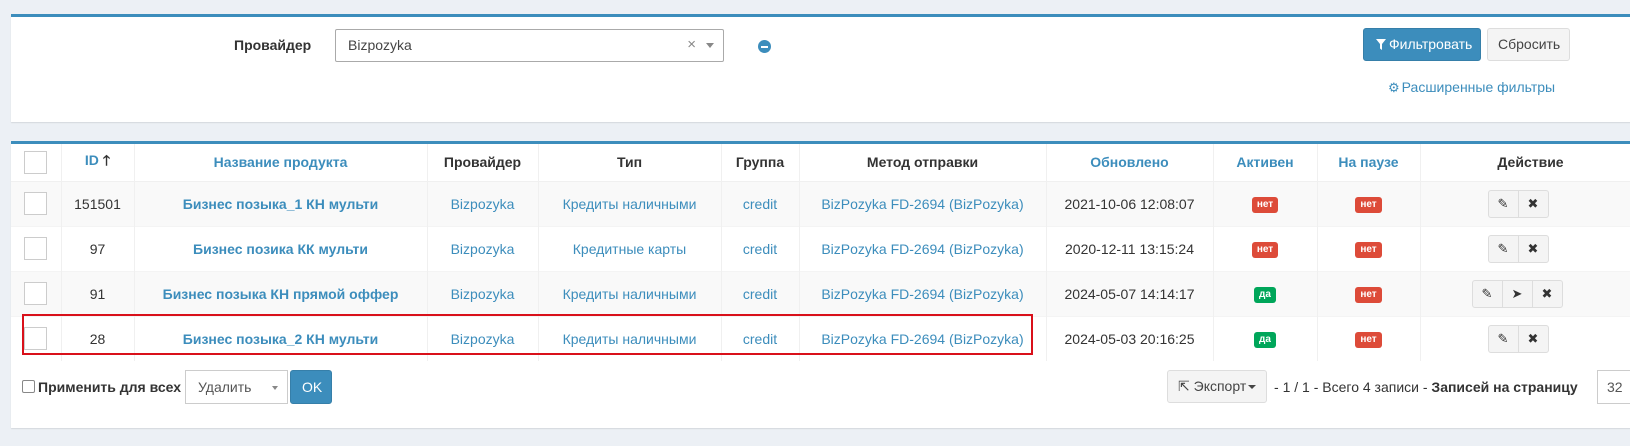  I want to click on advanced-filters-label: Расширенные фильтры, so click(1478, 87).